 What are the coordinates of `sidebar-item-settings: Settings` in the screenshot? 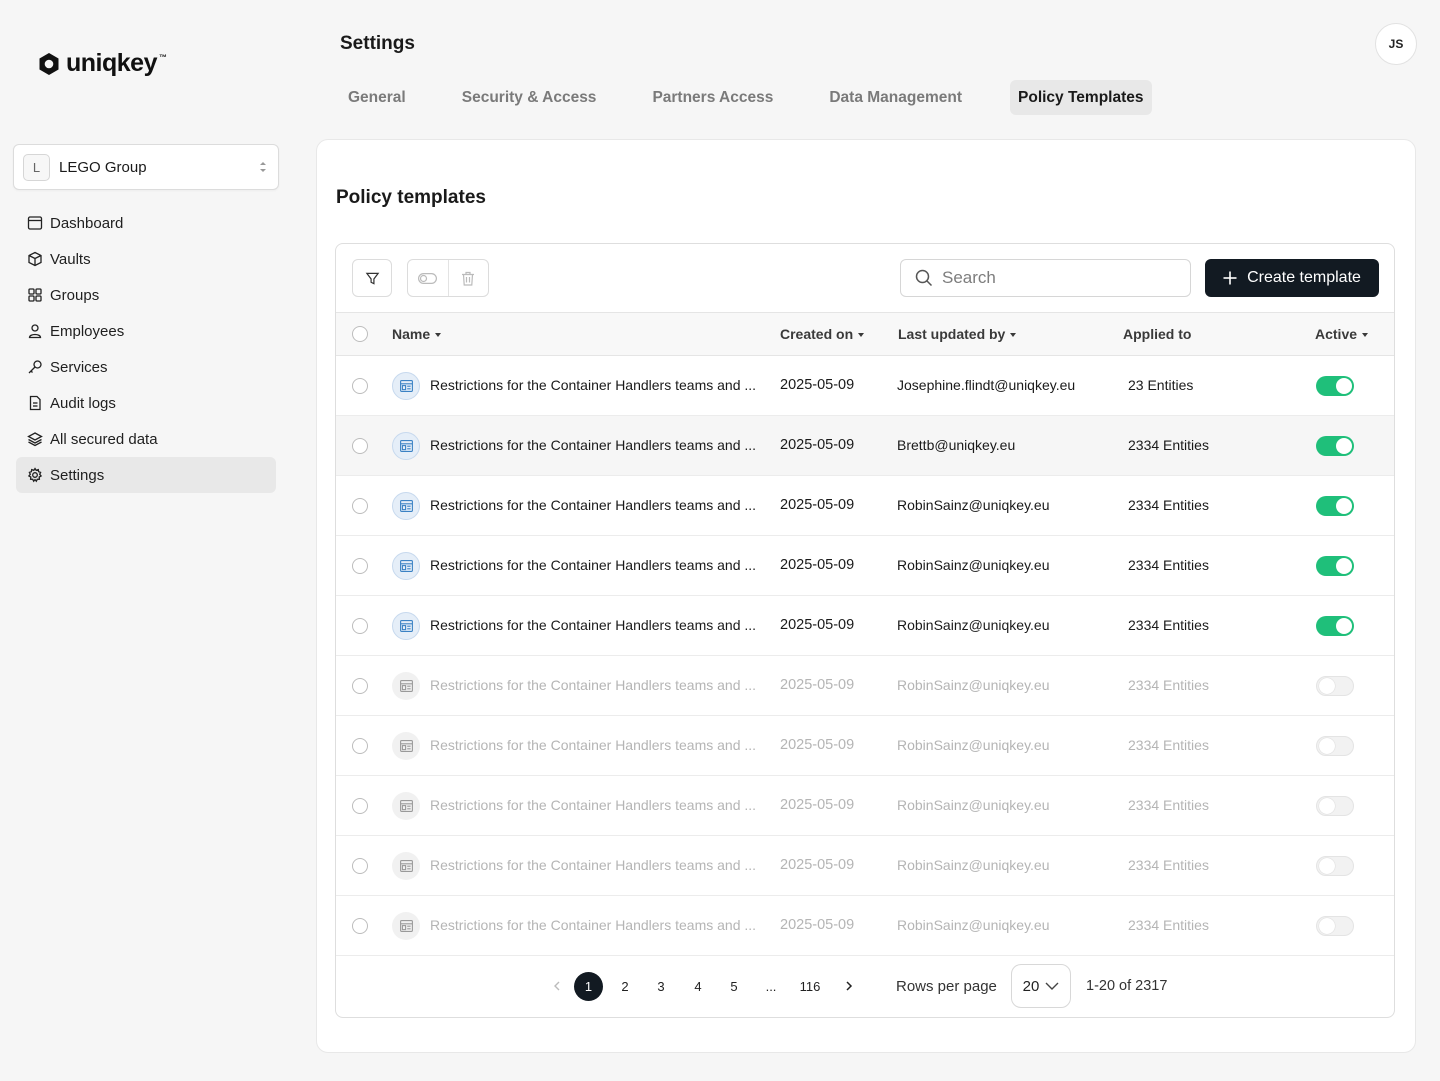 It's located at (146, 475).